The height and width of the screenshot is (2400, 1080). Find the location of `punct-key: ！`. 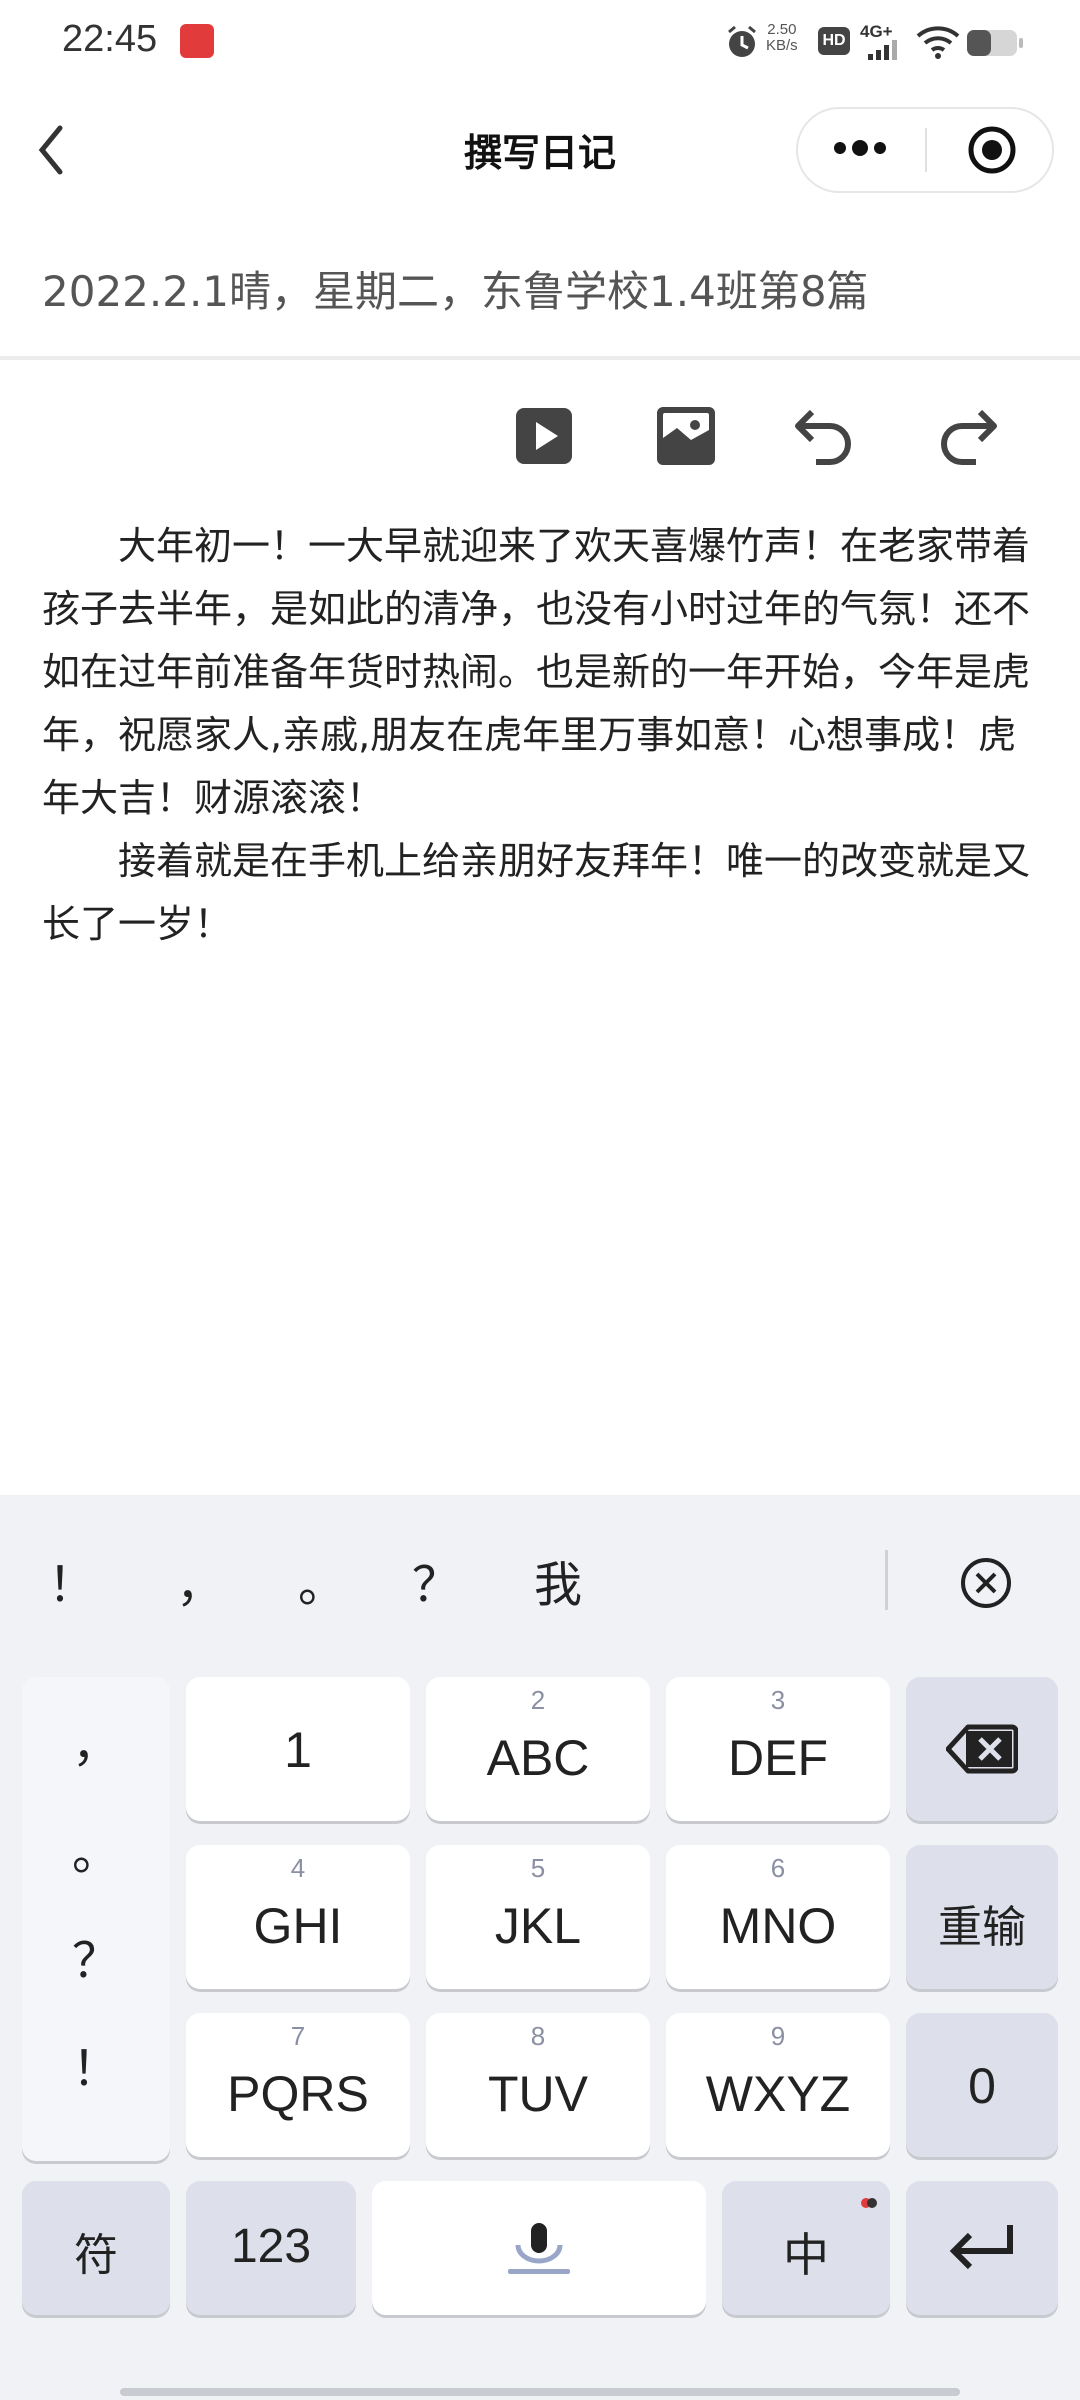

punct-key: ！ is located at coordinates (96, 2064).